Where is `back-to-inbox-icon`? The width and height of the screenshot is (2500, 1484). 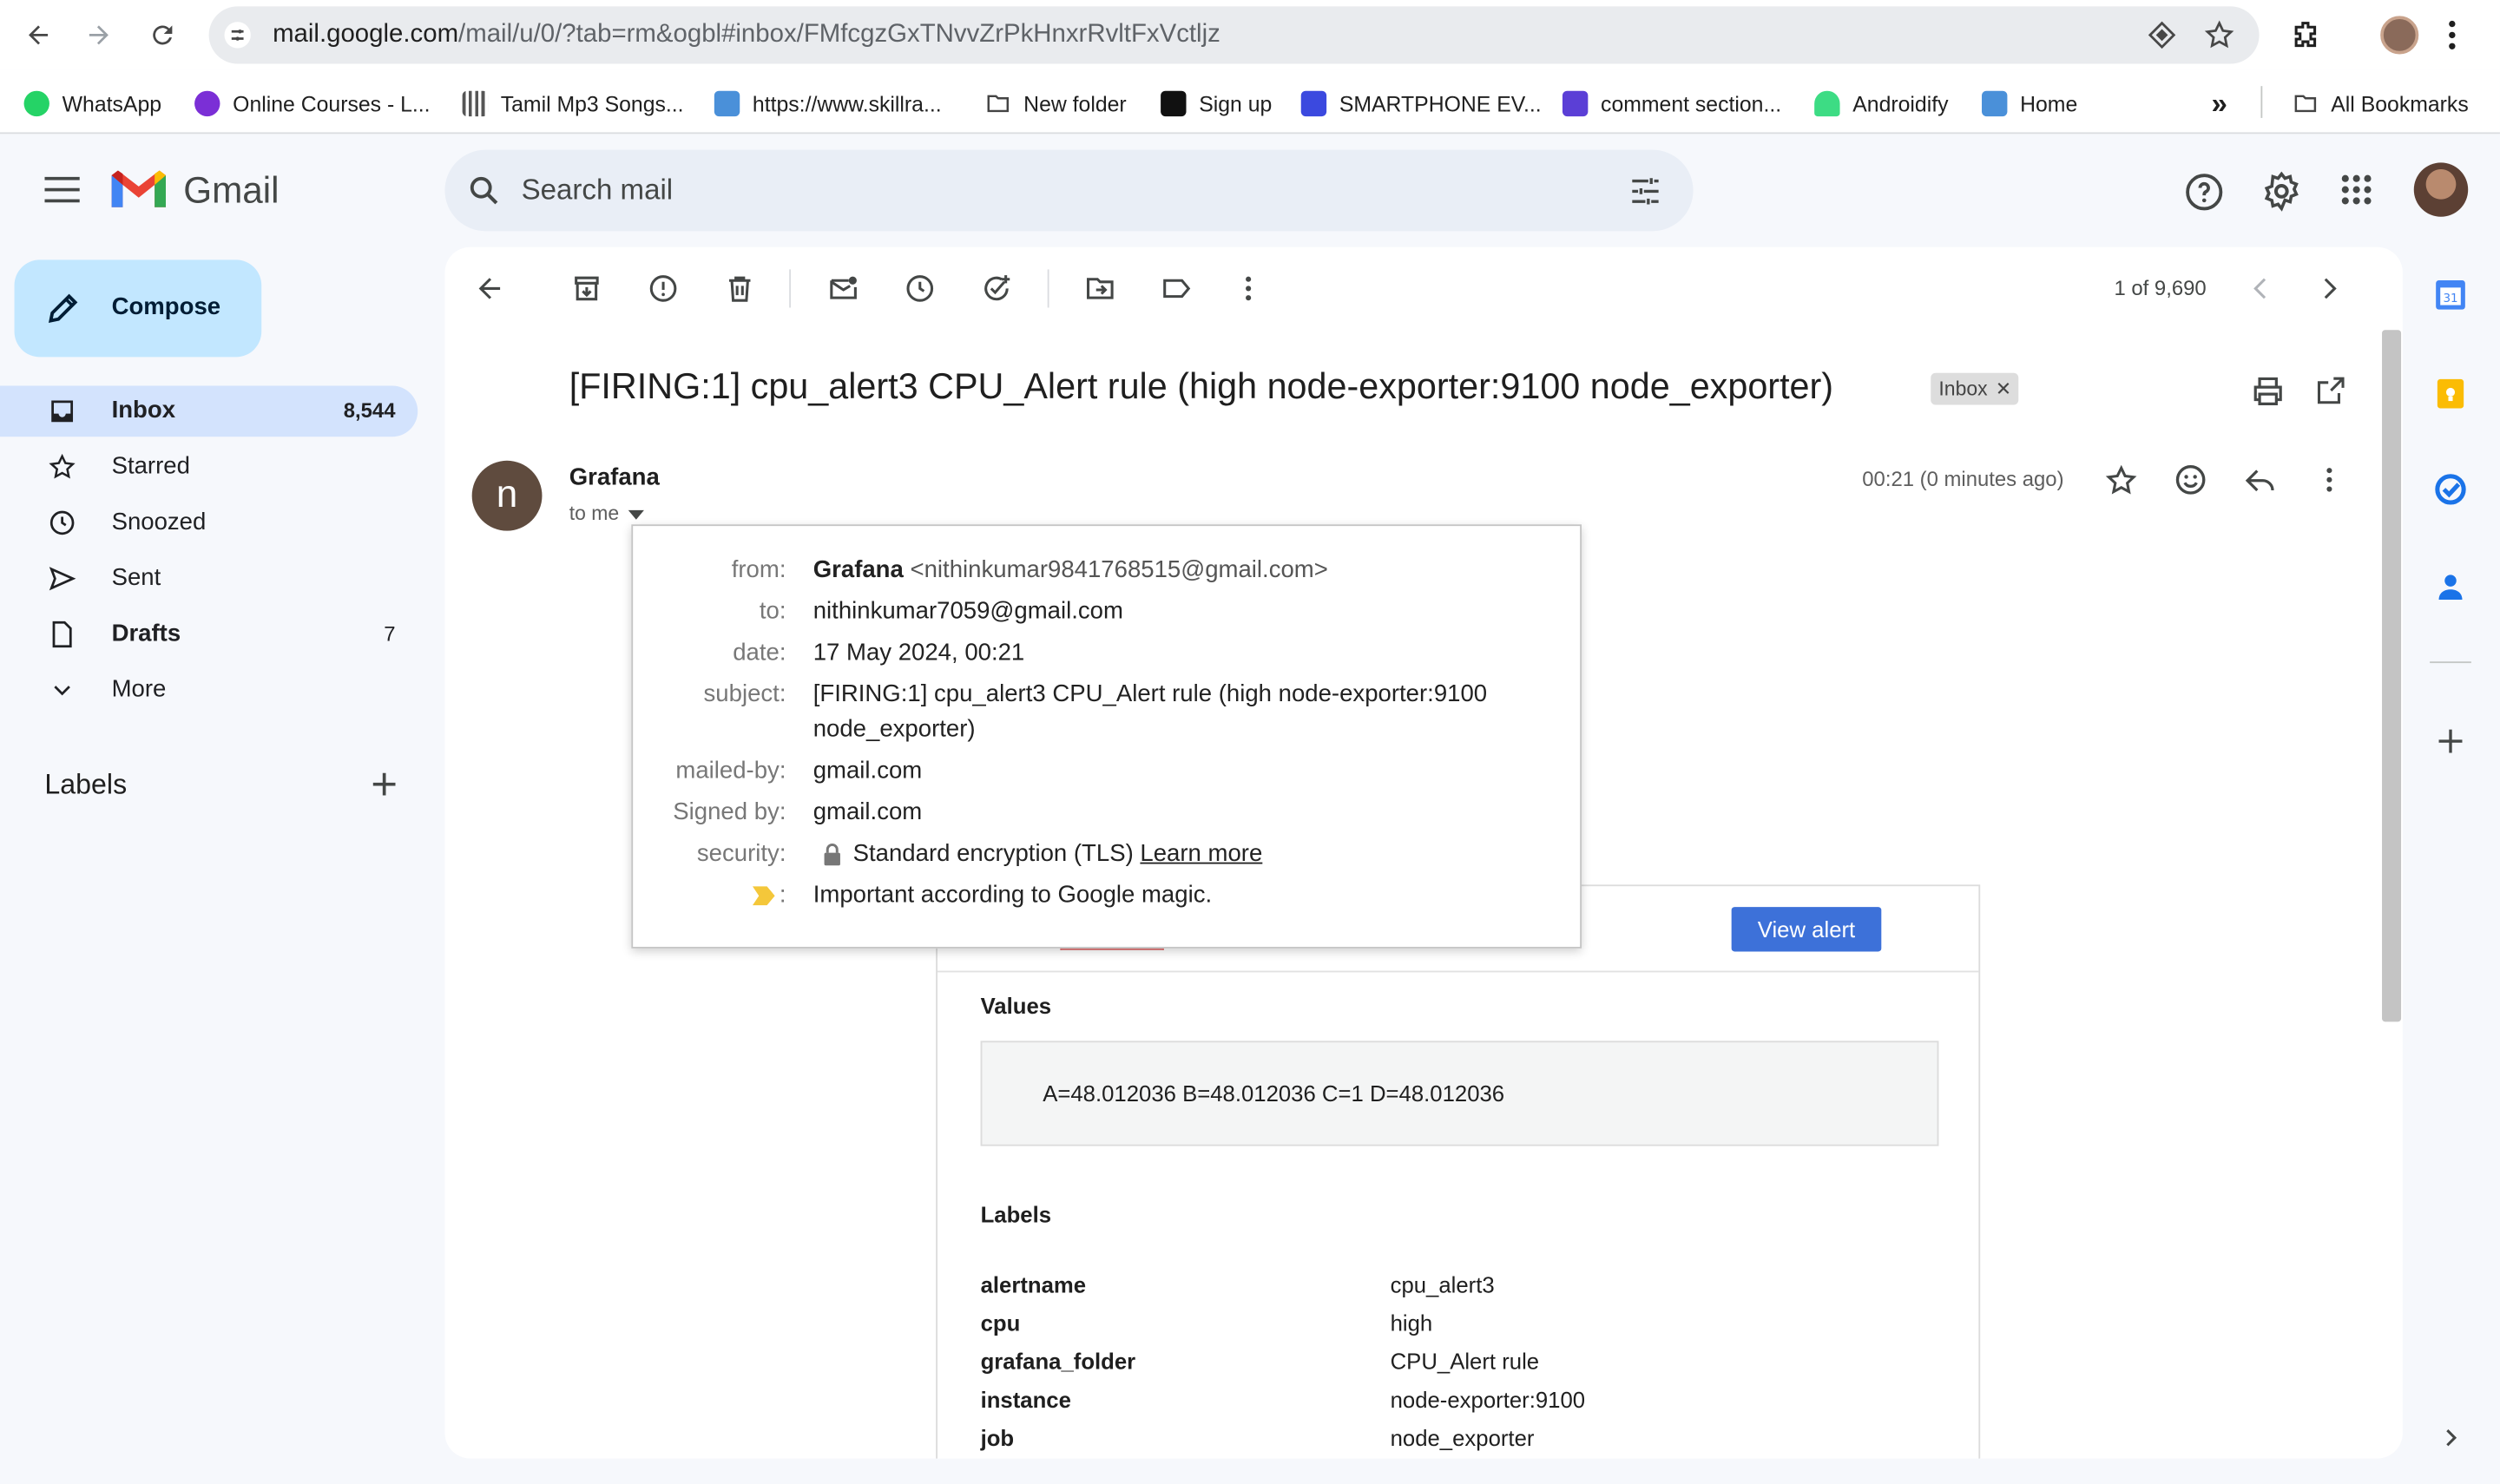
back-to-inbox-icon is located at coordinates (489, 289).